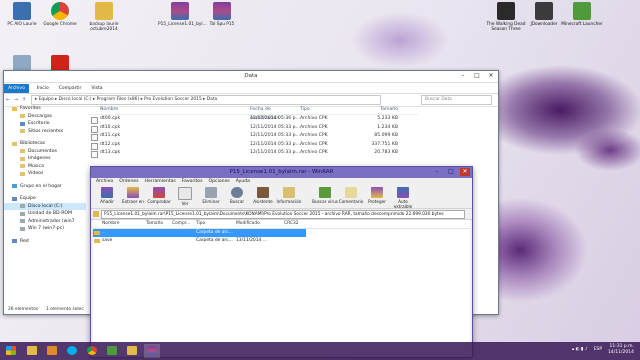 This screenshot has width=640, height=360. I want to click on taskbar-chrome, so click(92, 351).